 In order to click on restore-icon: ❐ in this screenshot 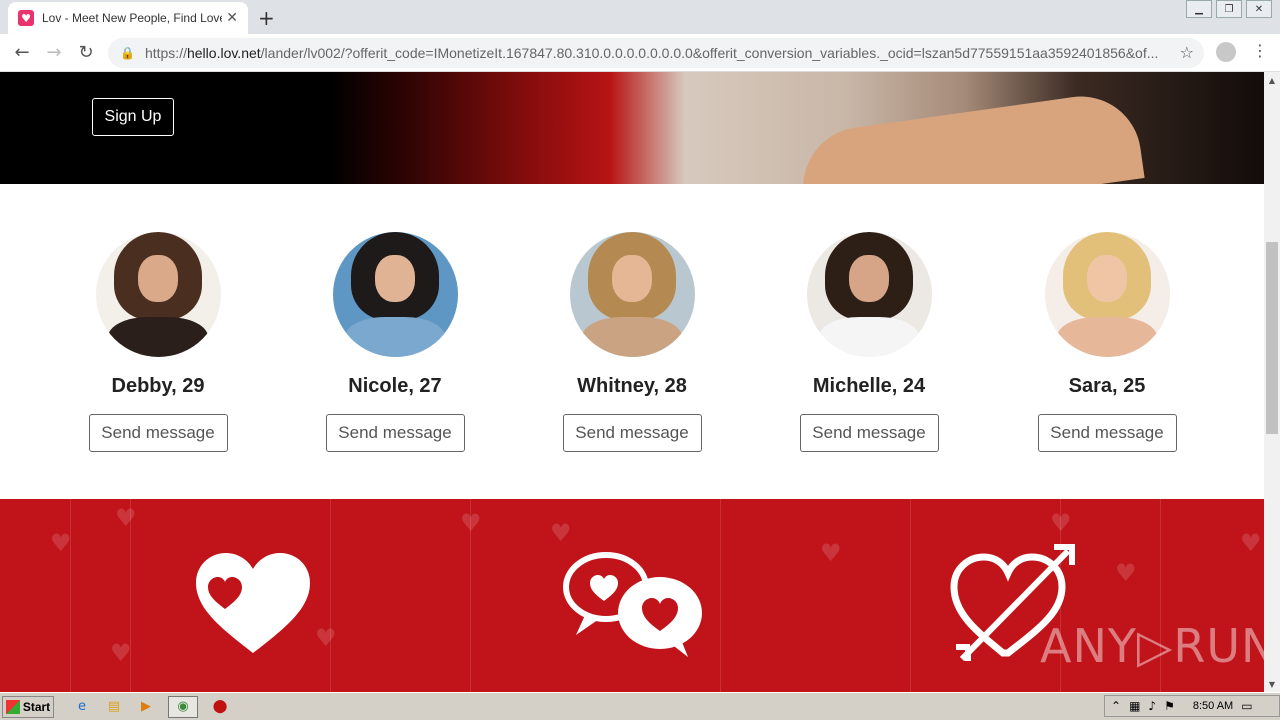, I will do `click(1229, 9)`.